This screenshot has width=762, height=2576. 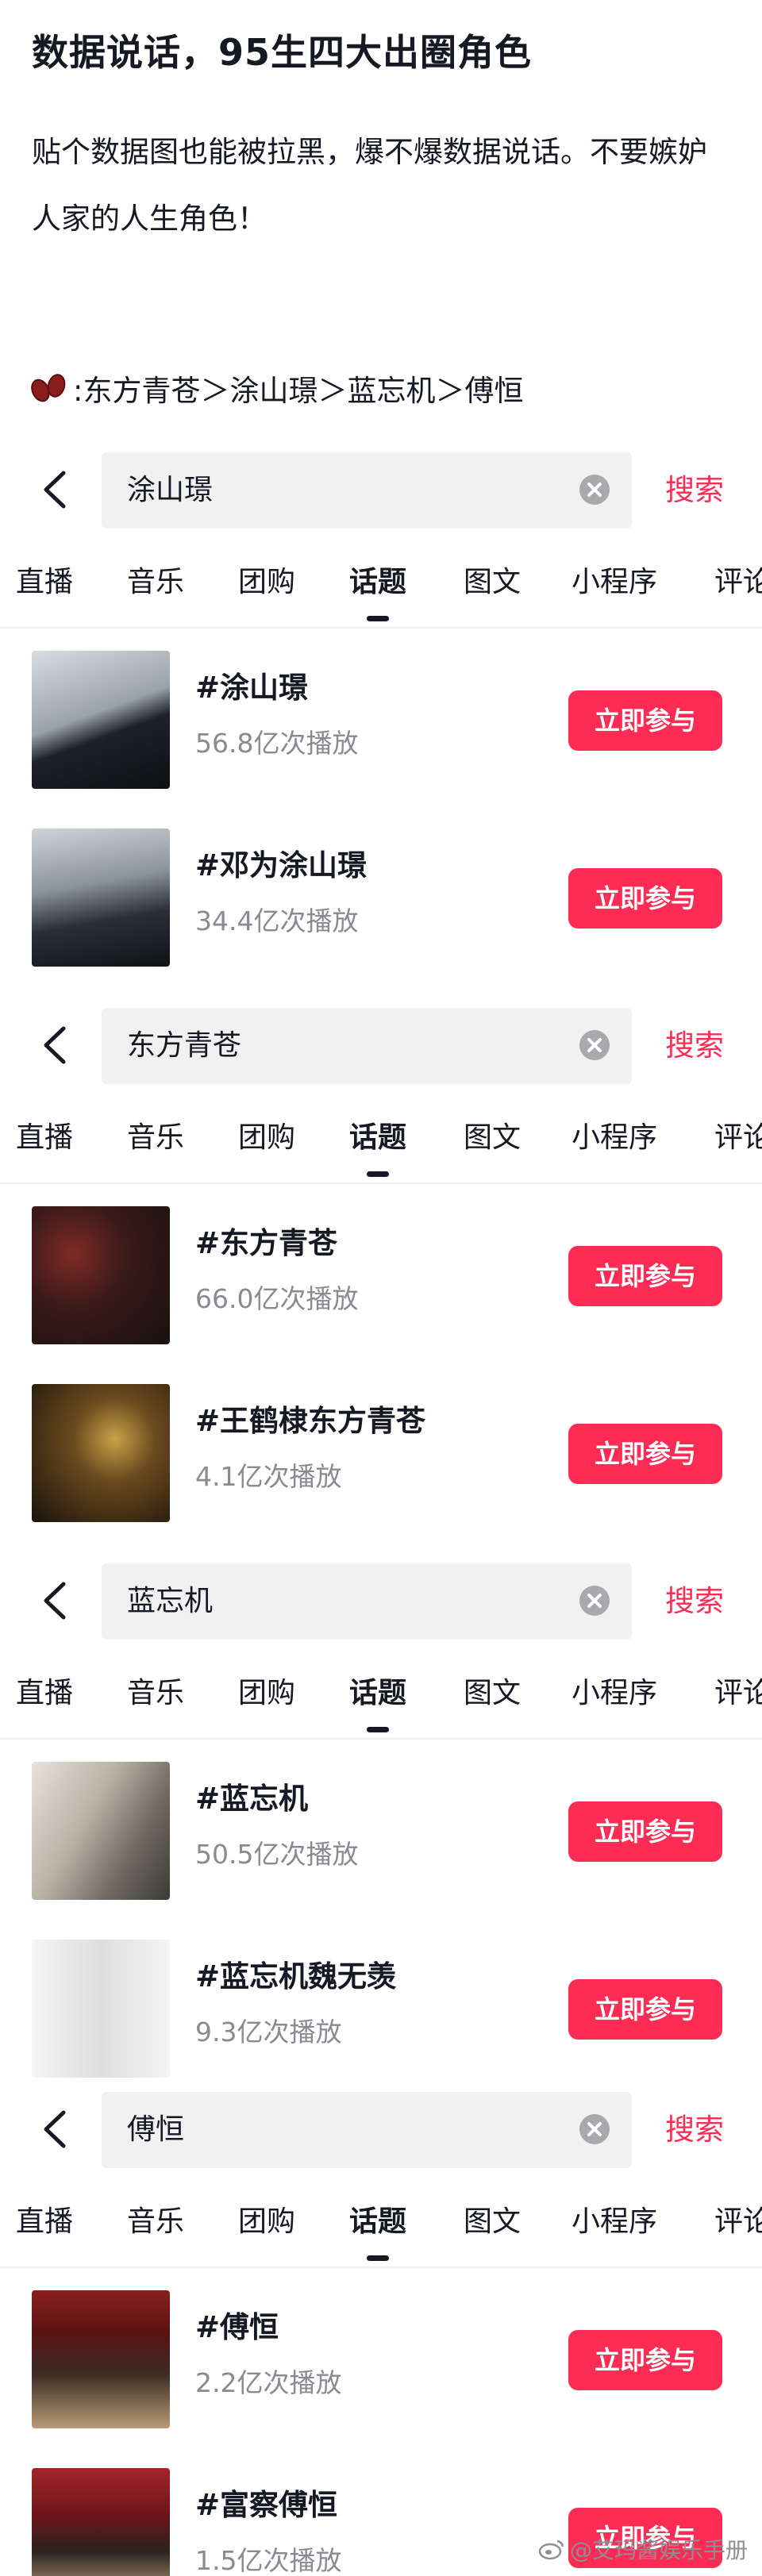 What do you see at coordinates (156, 2129) in the screenshot?
I see `search-query-text: 傅恒` at bounding box center [156, 2129].